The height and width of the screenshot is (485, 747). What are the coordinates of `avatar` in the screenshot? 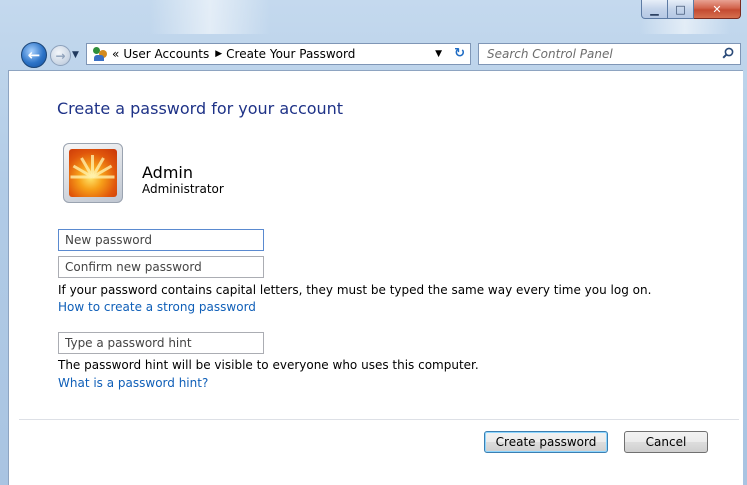 It's located at (93, 173).